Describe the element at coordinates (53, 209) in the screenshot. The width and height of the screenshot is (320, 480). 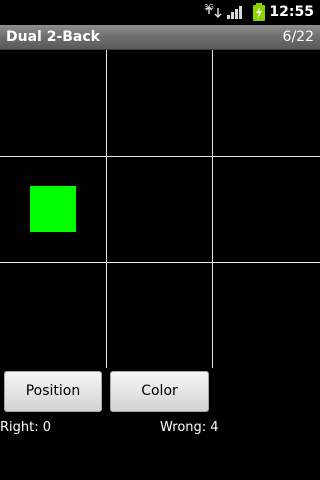
I see `stimulus-square` at that location.